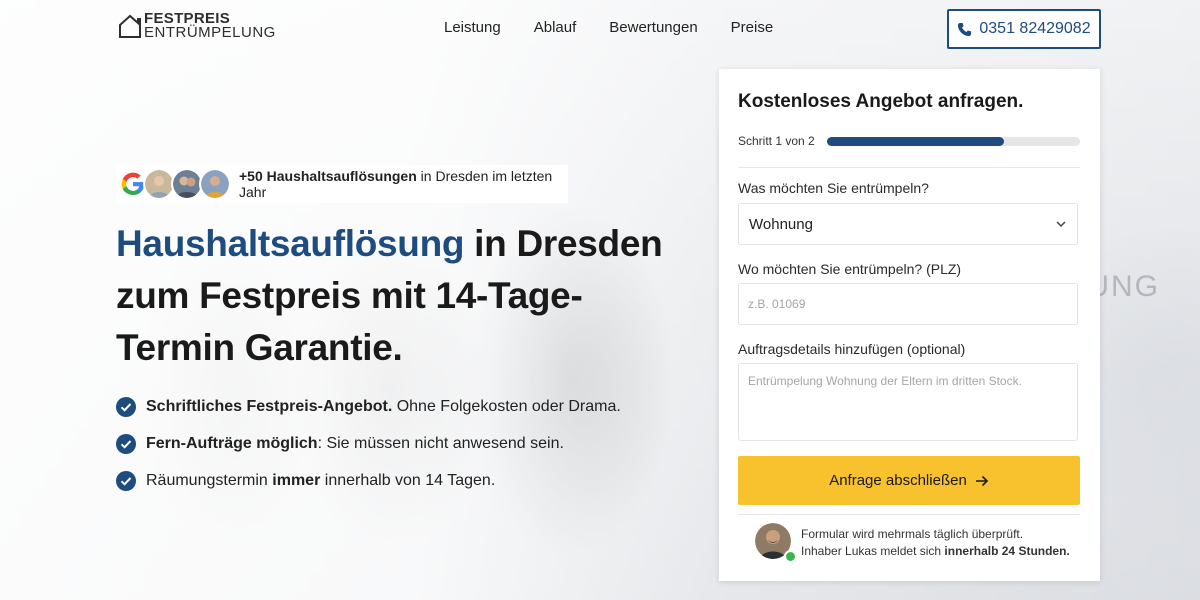 The image size is (1200, 600). Describe the element at coordinates (209, 480) in the screenshot. I see `benefit-3-pre: Räumungstermin` at that location.